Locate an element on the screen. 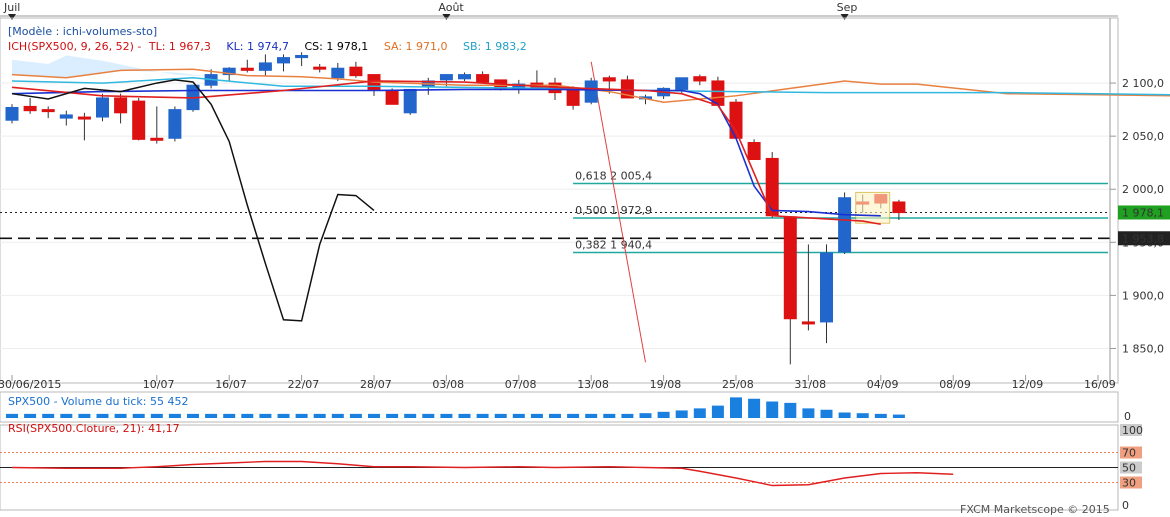 The width and height of the screenshot is (1170, 517). rsi-tick-label: 70 is located at coordinates (1129, 453).